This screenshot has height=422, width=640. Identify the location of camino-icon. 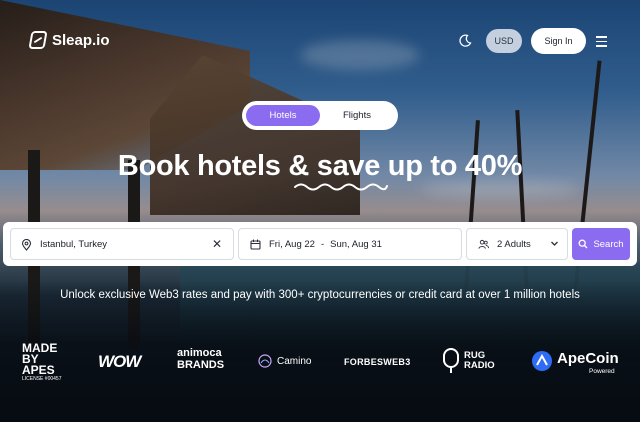
(265, 361).